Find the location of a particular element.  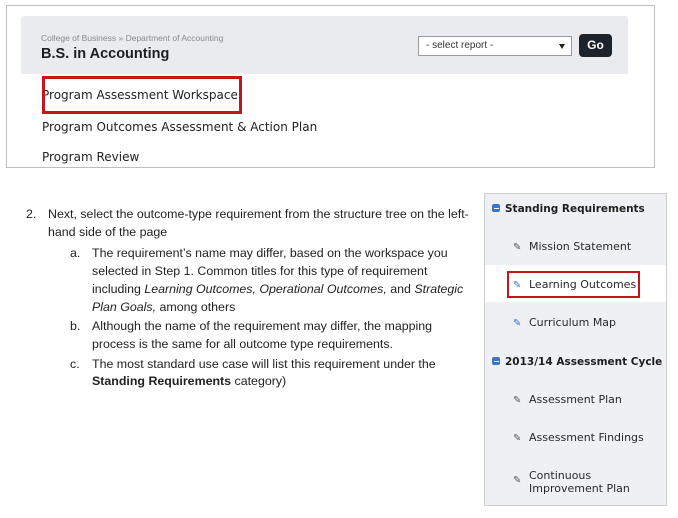

tree-item-label: Assessment Findings is located at coordinates (586, 437).